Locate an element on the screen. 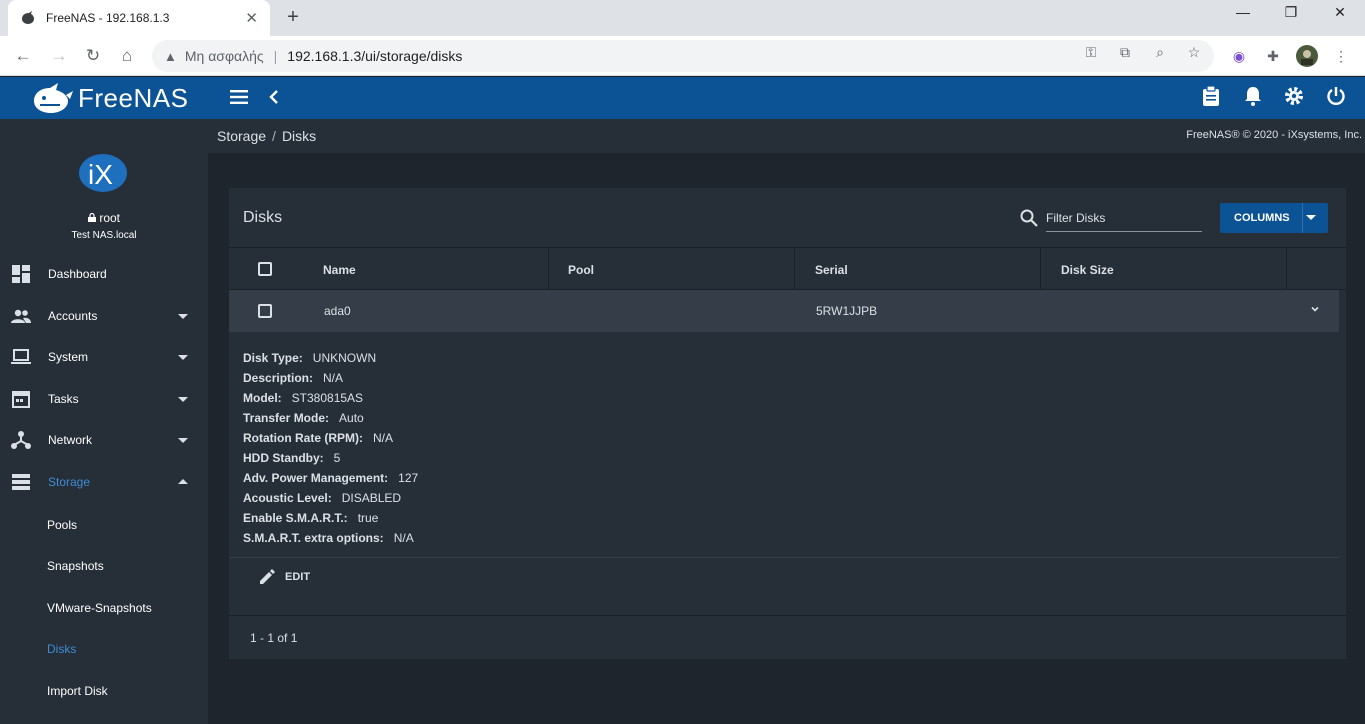  laptop-icon is located at coordinates (21, 356).